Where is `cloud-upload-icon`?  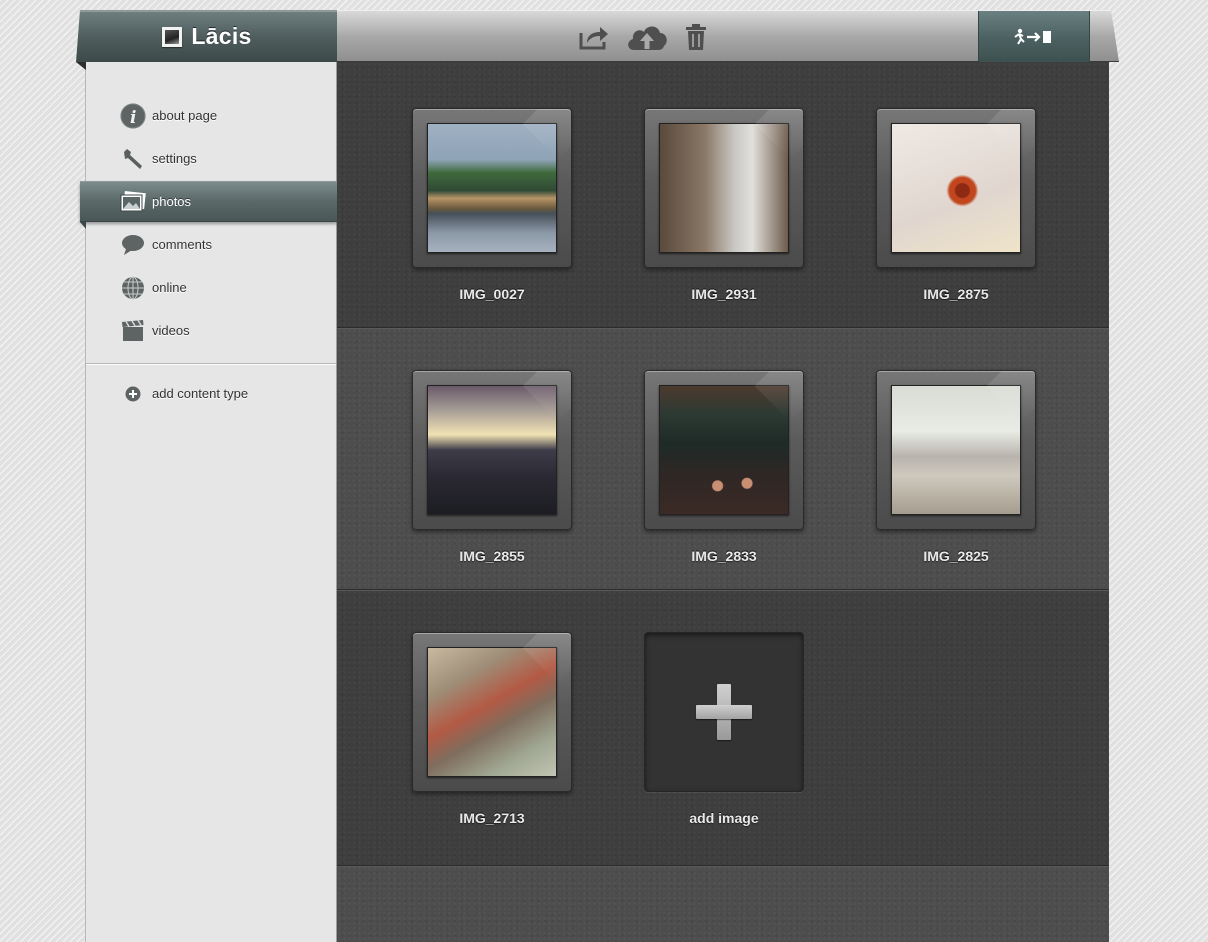
cloud-upload-icon is located at coordinates (647, 37).